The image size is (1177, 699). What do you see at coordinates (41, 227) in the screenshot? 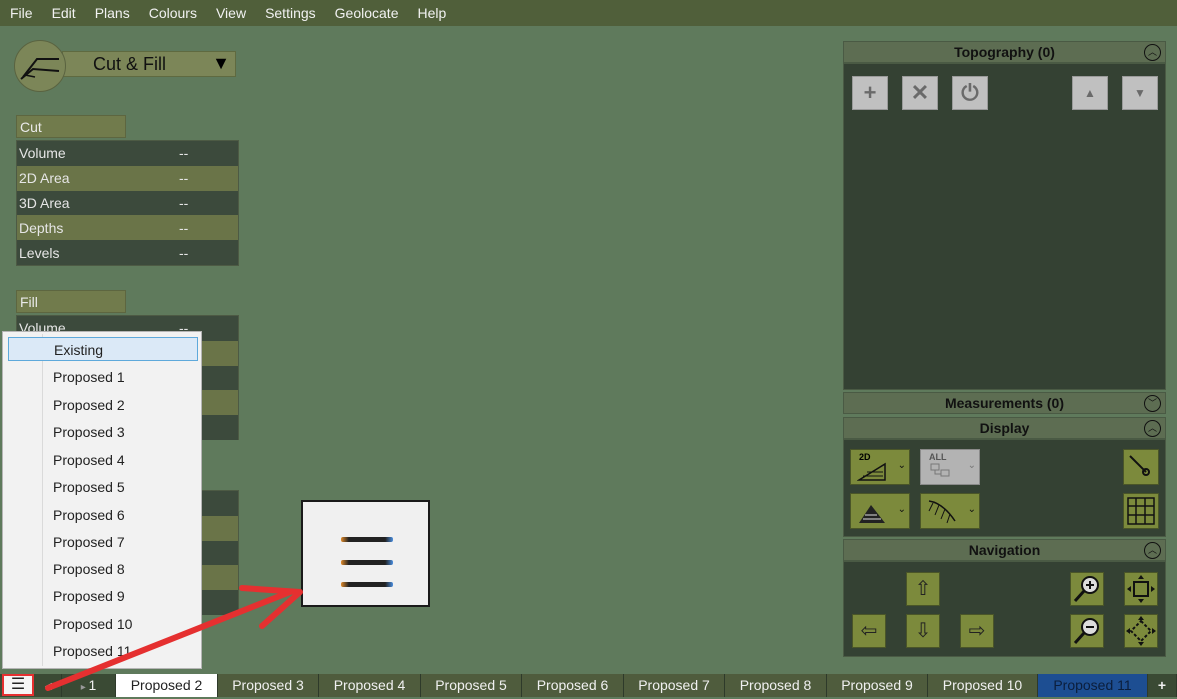
I see `row-label: Depths` at bounding box center [41, 227].